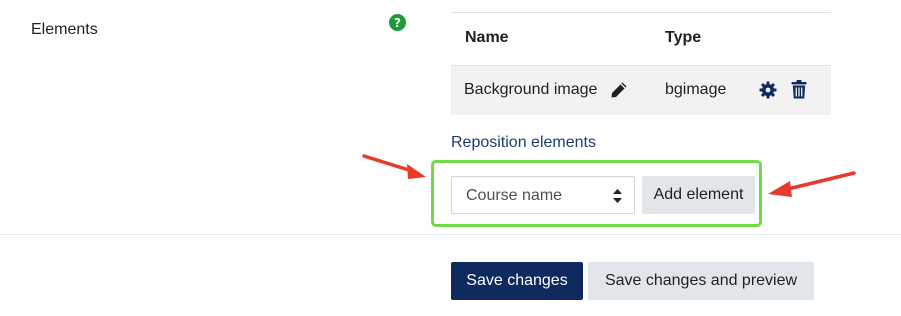 The height and width of the screenshot is (316, 901). I want to click on save-changes-preview-button: Save changes and preview, so click(701, 281).